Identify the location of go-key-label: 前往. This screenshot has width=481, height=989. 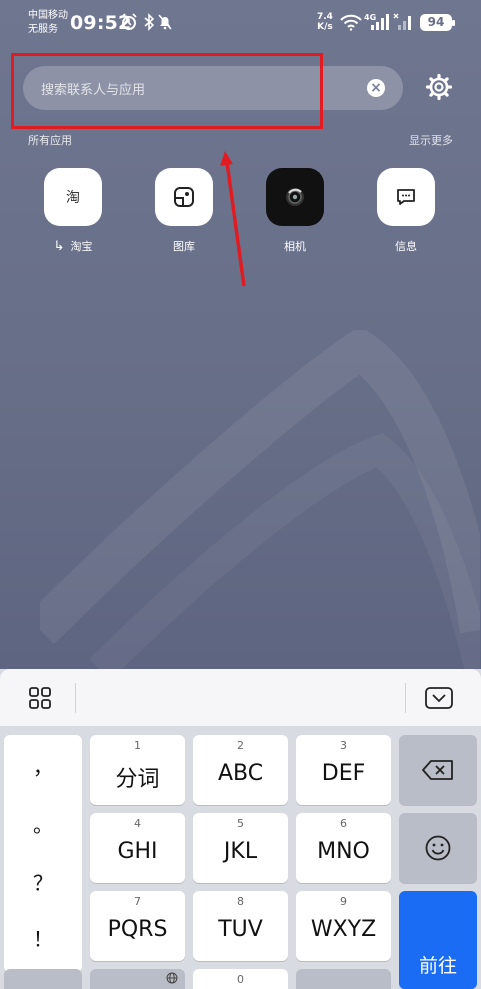
(437, 966).